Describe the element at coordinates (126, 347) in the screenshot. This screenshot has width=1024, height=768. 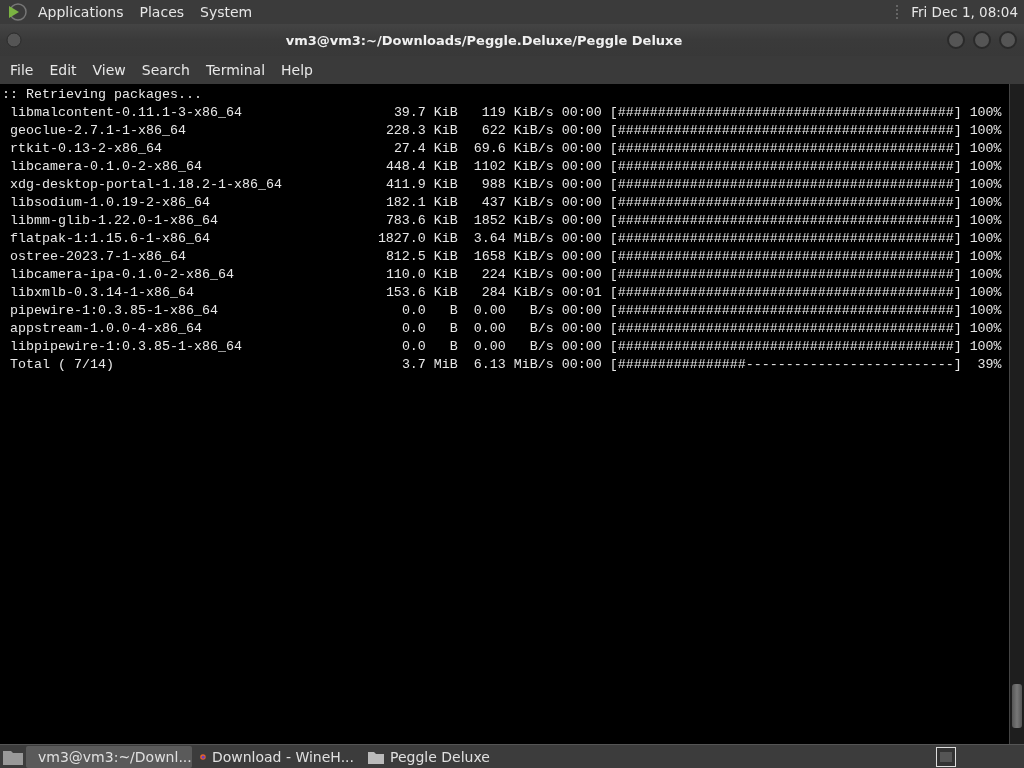
I see `package-name: libpipewire-1:0.3.85-1-x86_64` at that location.